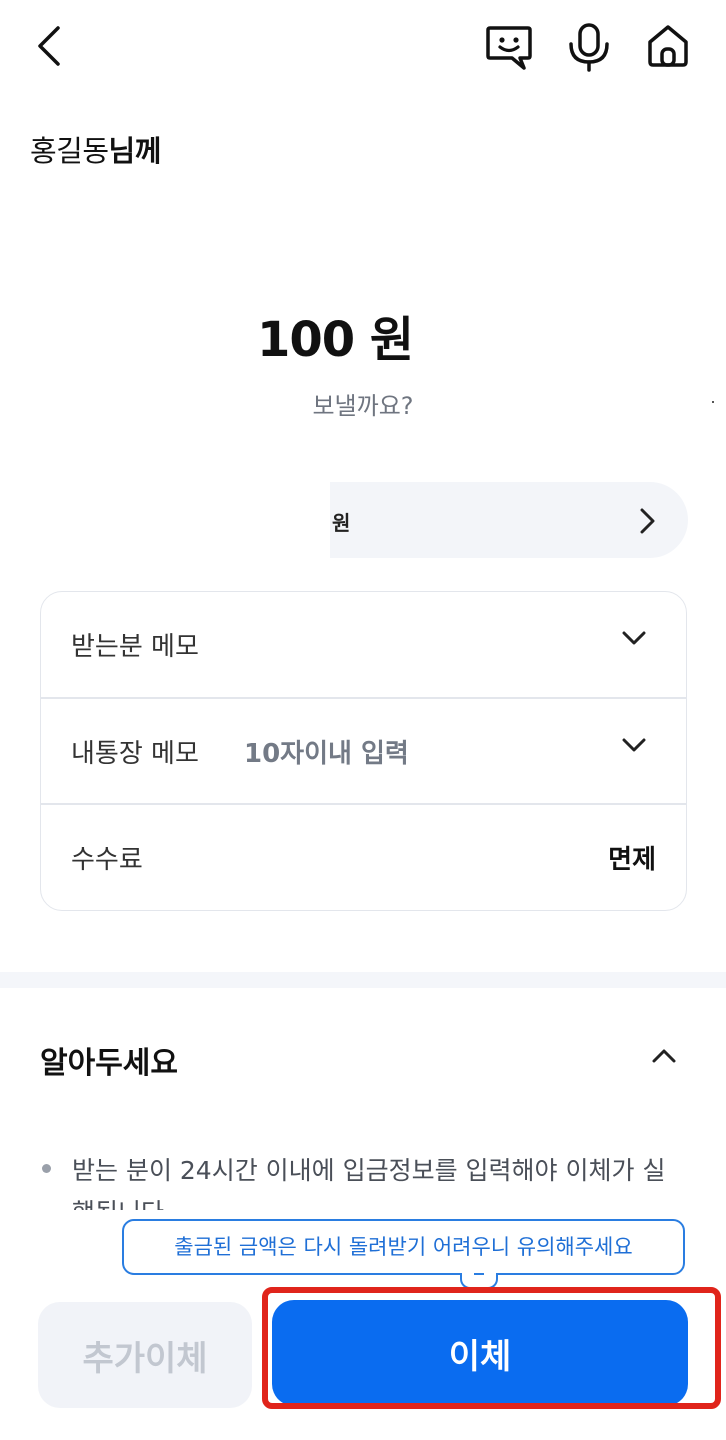 The image size is (726, 1440). I want to click on chatbot-icon, so click(509, 47).